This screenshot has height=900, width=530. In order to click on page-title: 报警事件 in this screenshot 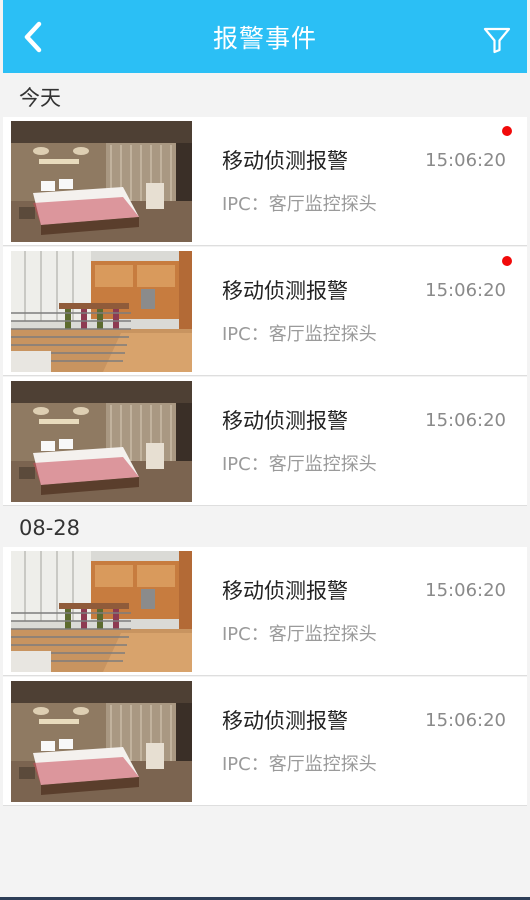, I will do `click(264, 38)`.